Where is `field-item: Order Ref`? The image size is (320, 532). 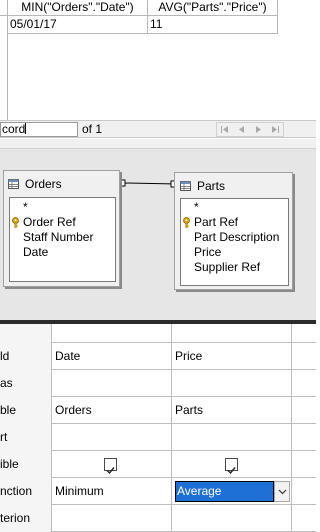 field-item: Order Ref is located at coordinates (62, 222).